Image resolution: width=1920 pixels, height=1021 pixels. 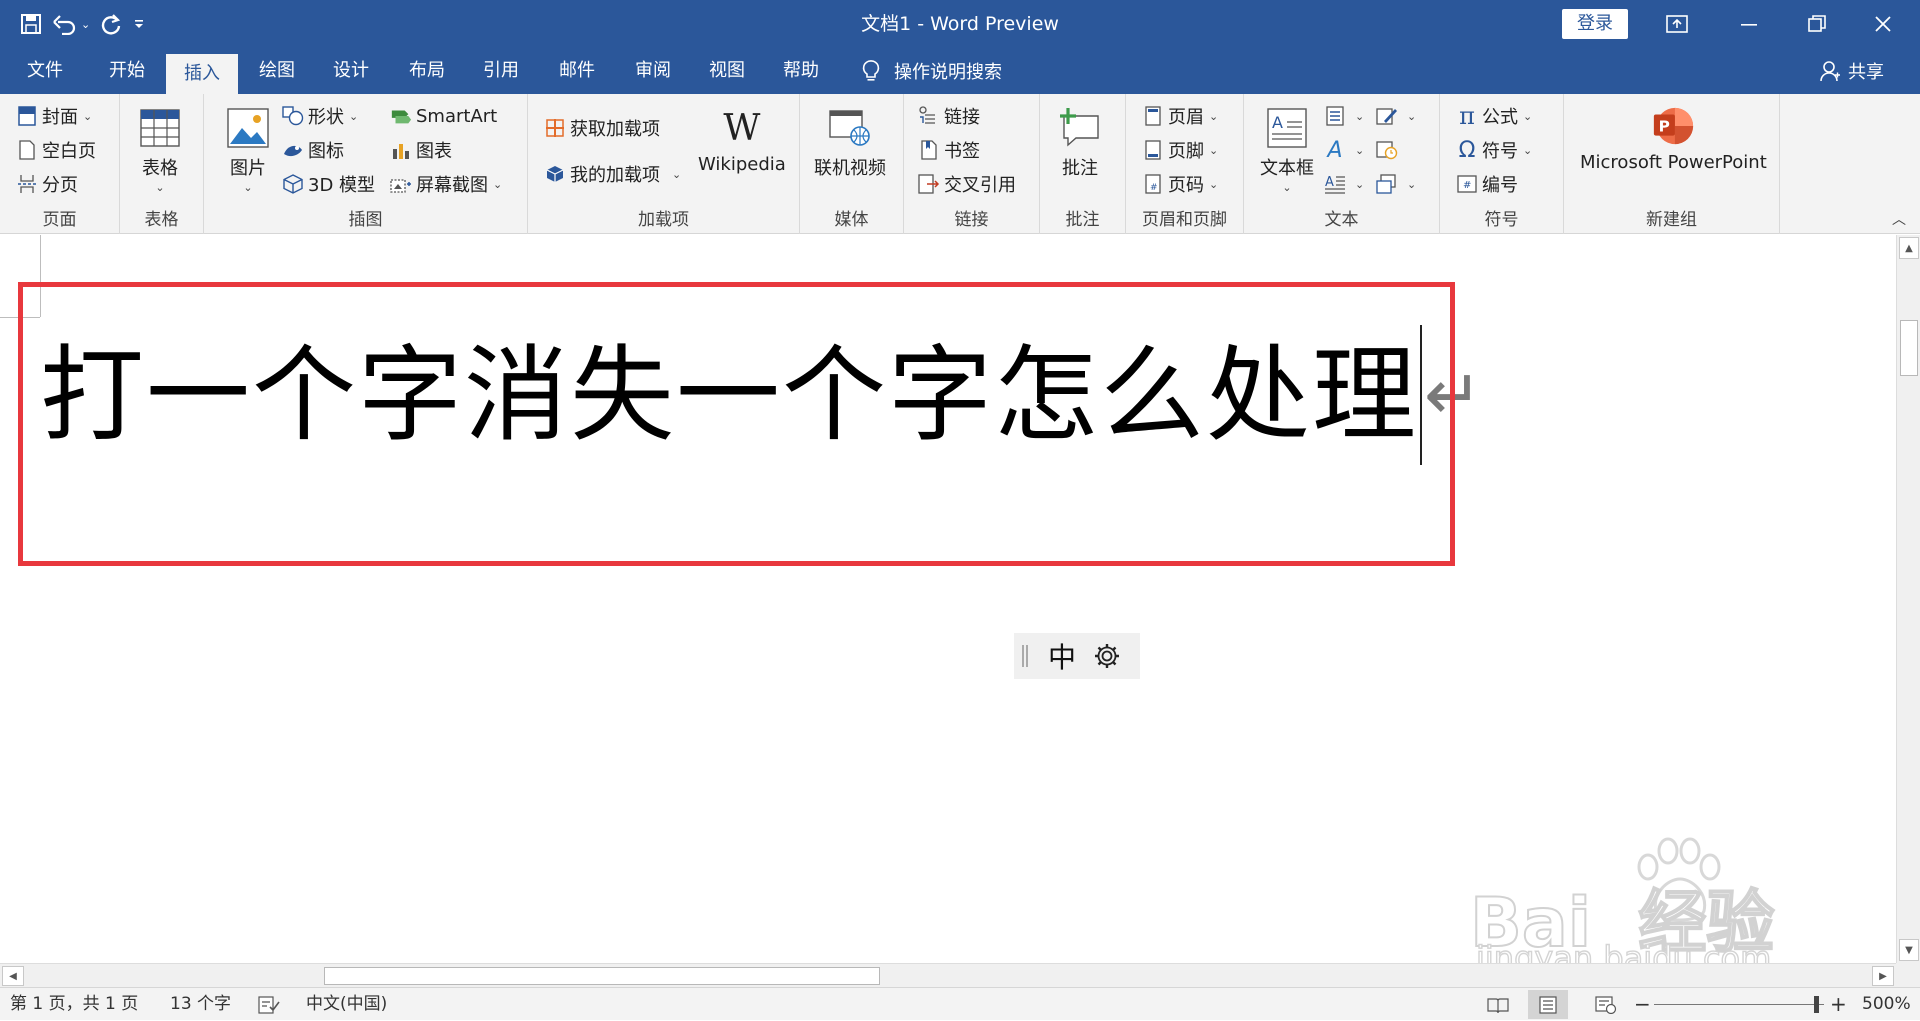 I want to click on equation-button: π 公式 ⌄, so click(x=1494, y=116).